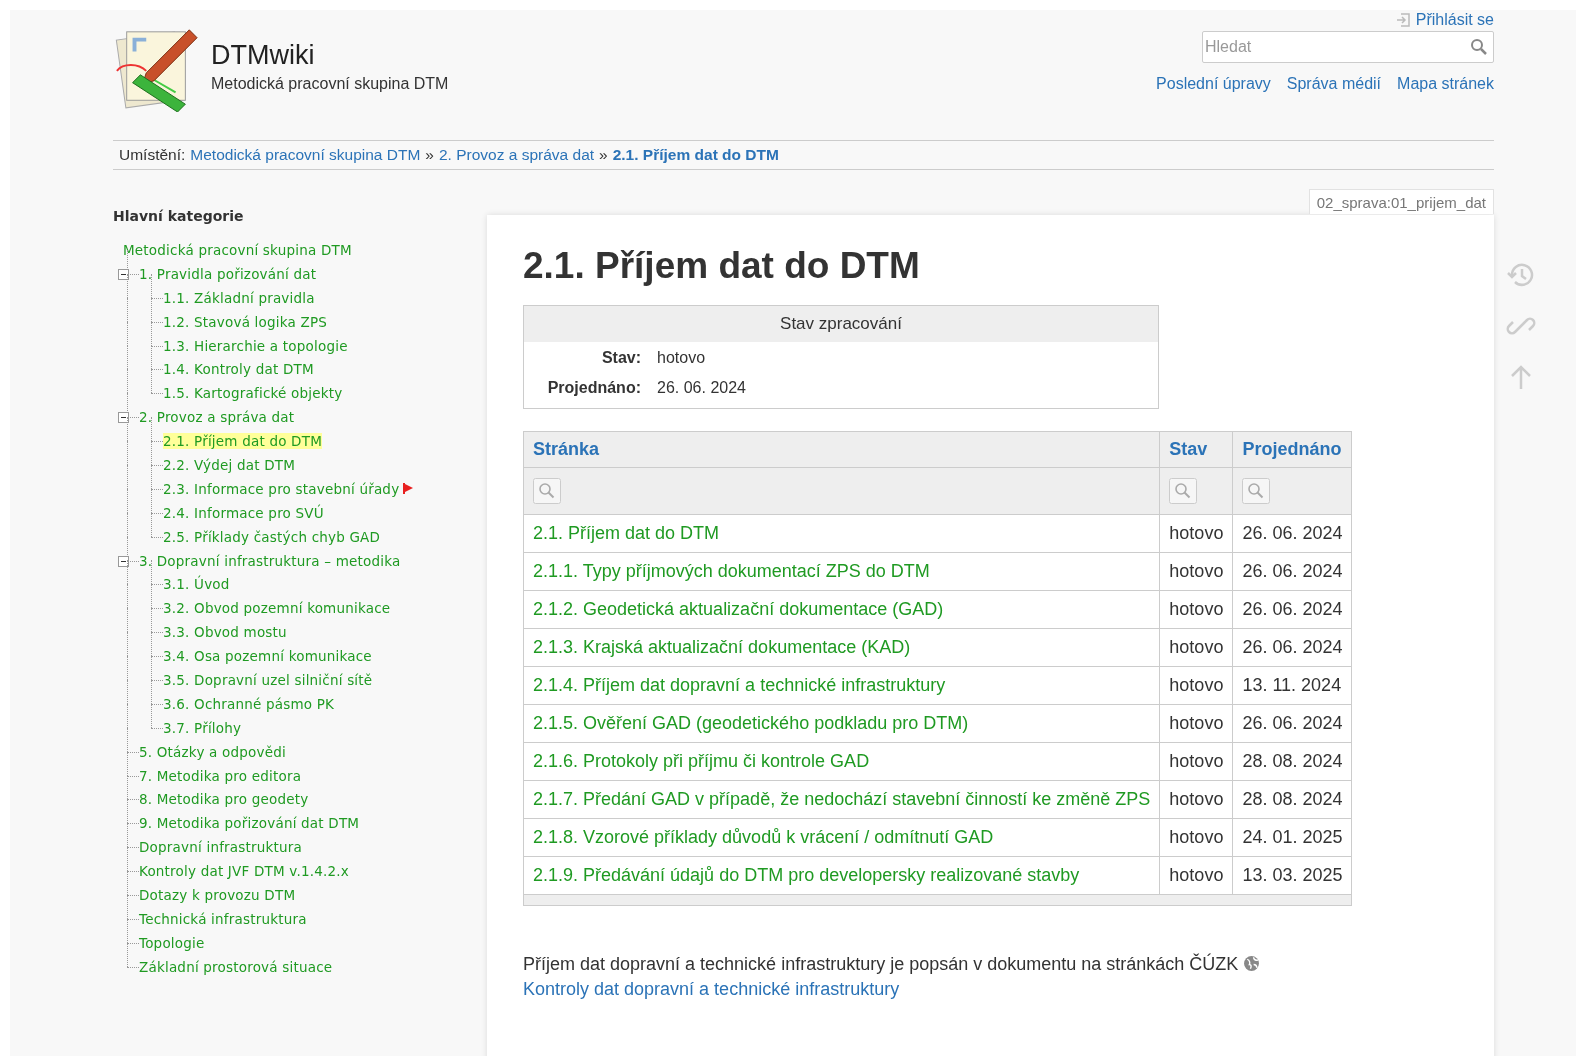  What do you see at coordinates (516, 155) in the screenshot?
I see `breadcrumb-link: 2. Provoz a správa dat` at bounding box center [516, 155].